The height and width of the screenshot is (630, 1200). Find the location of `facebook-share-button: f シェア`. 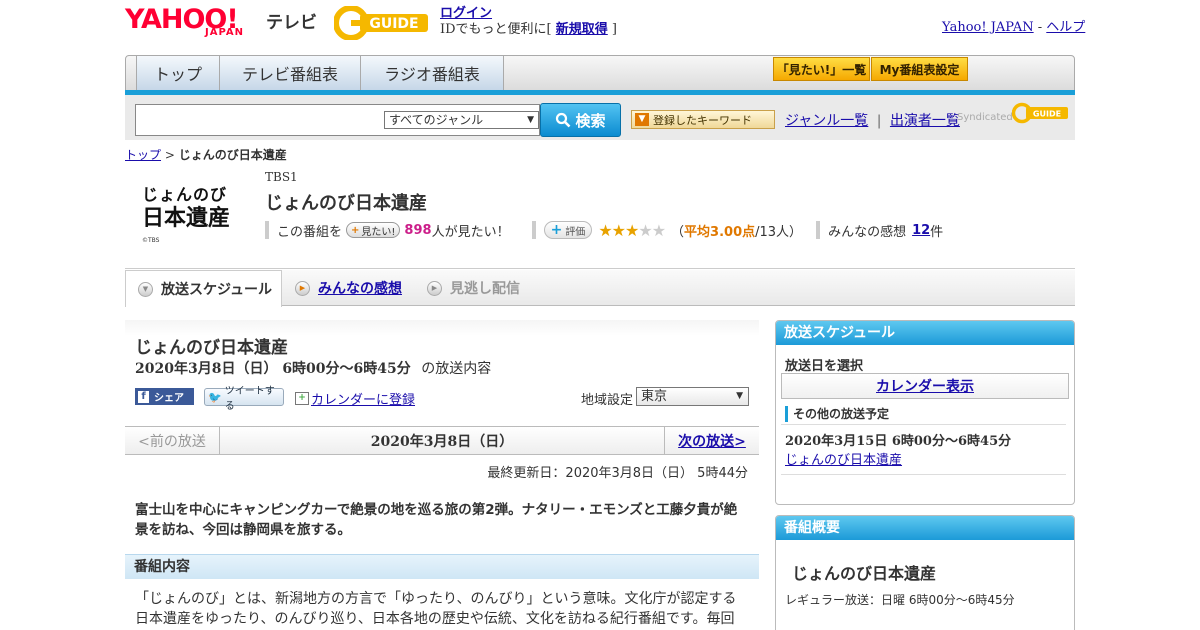

facebook-share-button: f シェア is located at coordinates (164, 396).